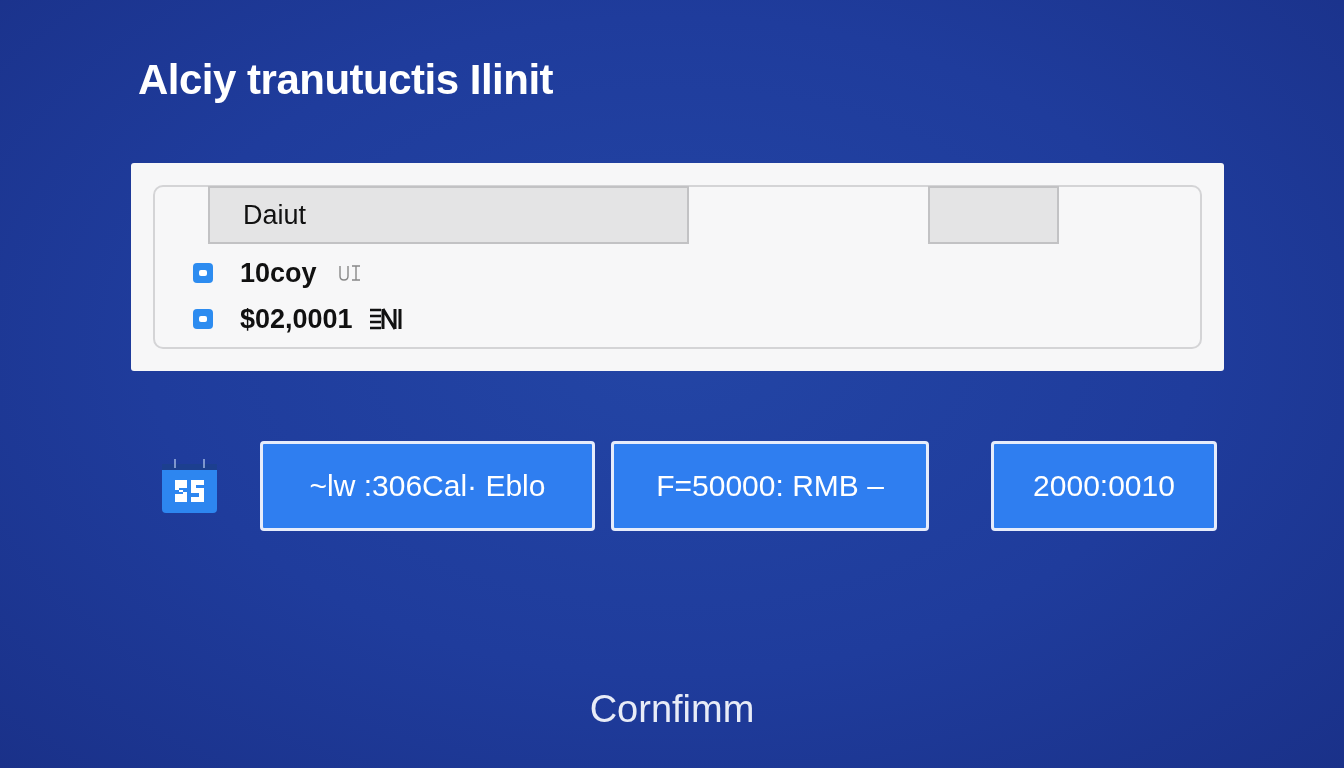  Describe the element at coordinates (189, 486) in the screenshot. I see `calendar-icon` at that location.